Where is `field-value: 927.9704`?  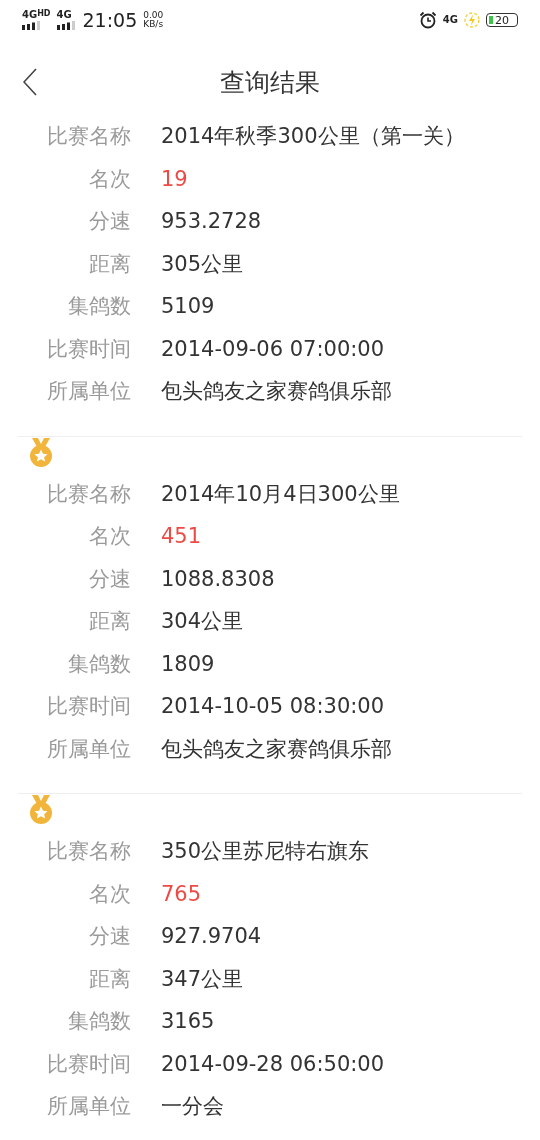
field-value: 927.9704 is located at coordinates (211, 936).